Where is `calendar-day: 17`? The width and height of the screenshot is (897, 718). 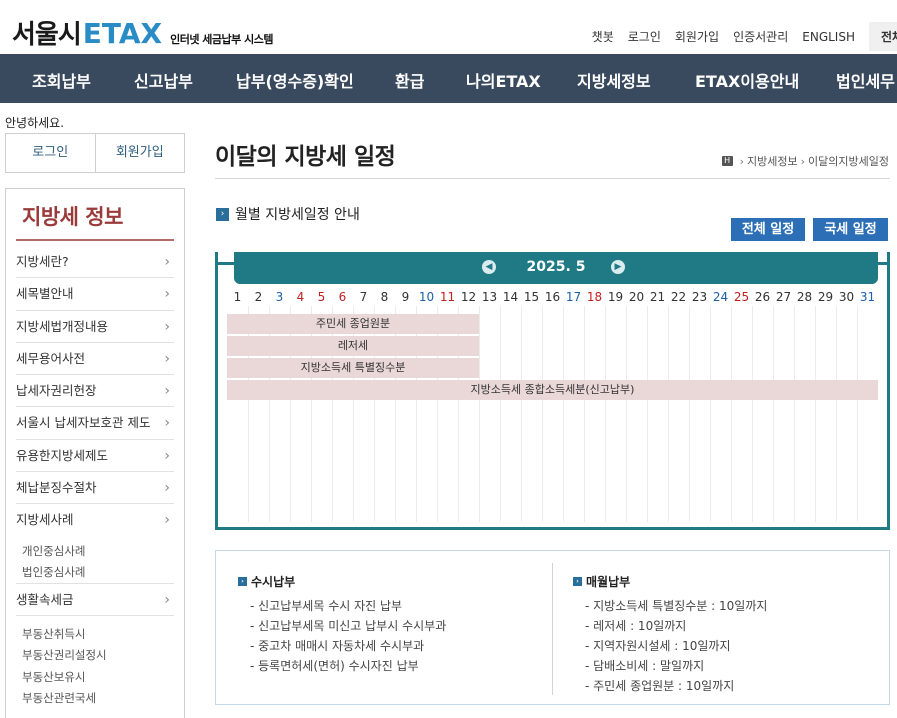
calendar-day: 17 is located at coordinates (573, 297).